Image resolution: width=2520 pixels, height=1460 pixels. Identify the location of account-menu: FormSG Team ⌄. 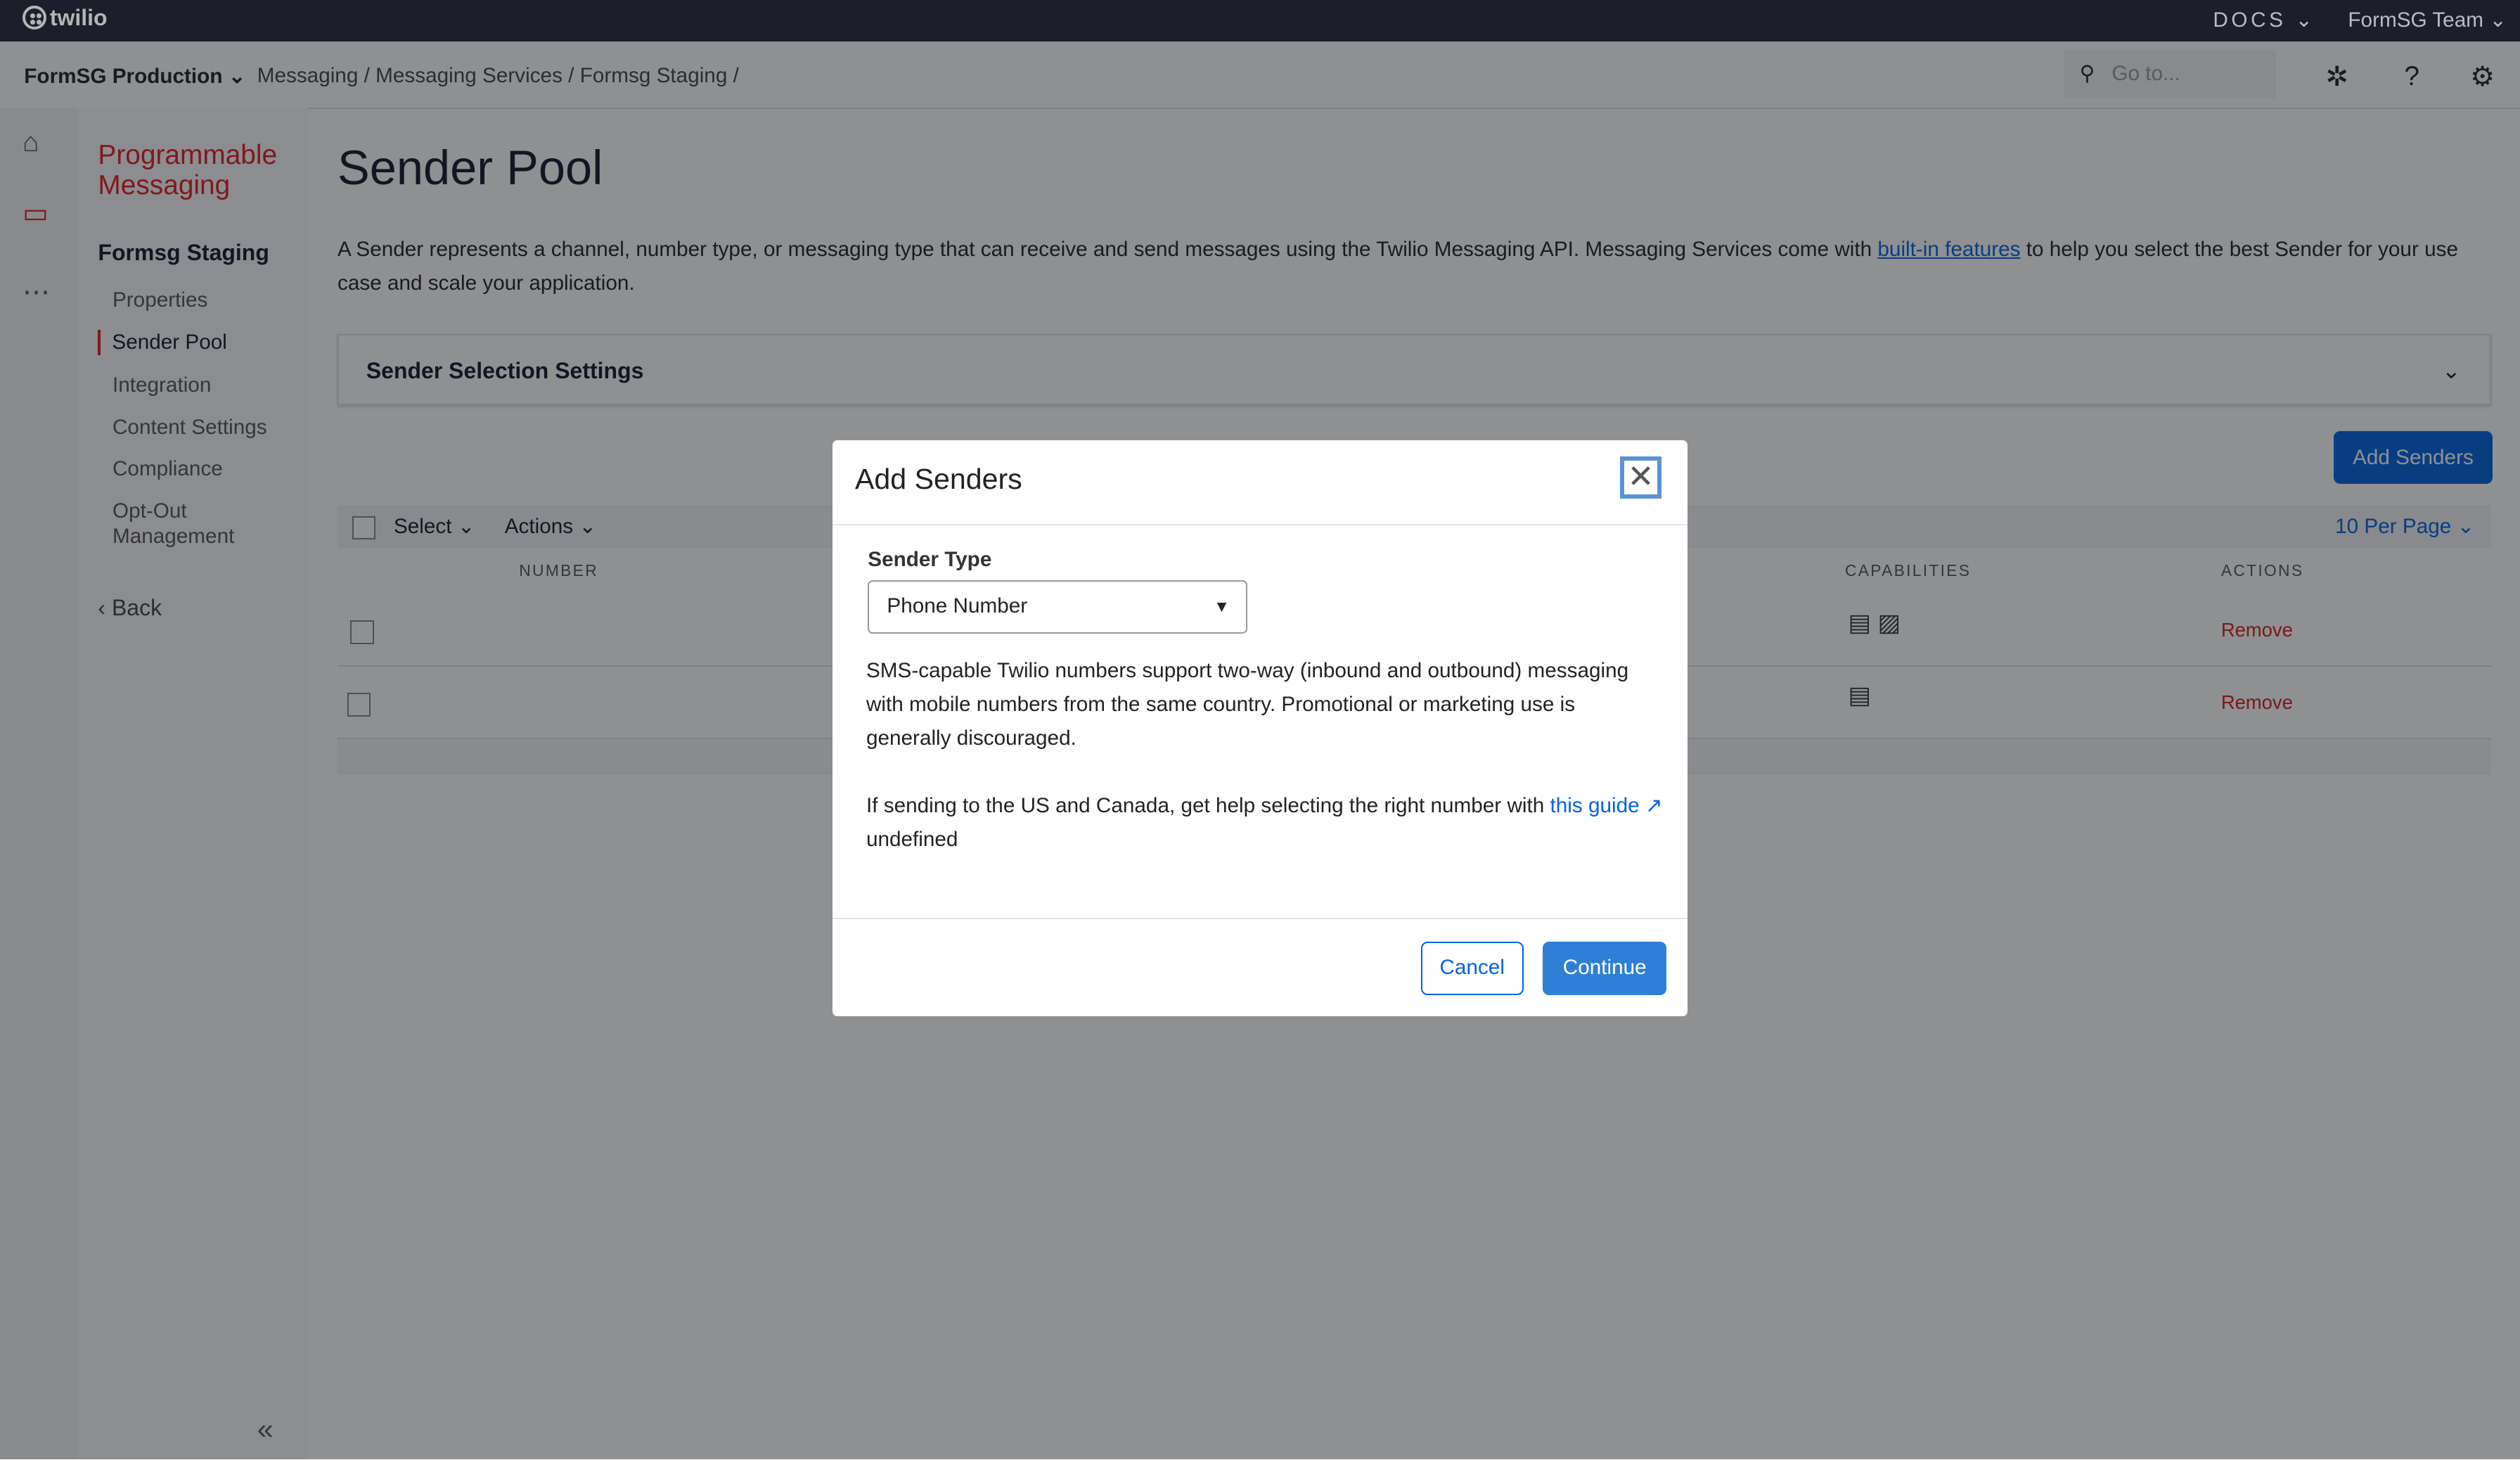
(2428, 20).